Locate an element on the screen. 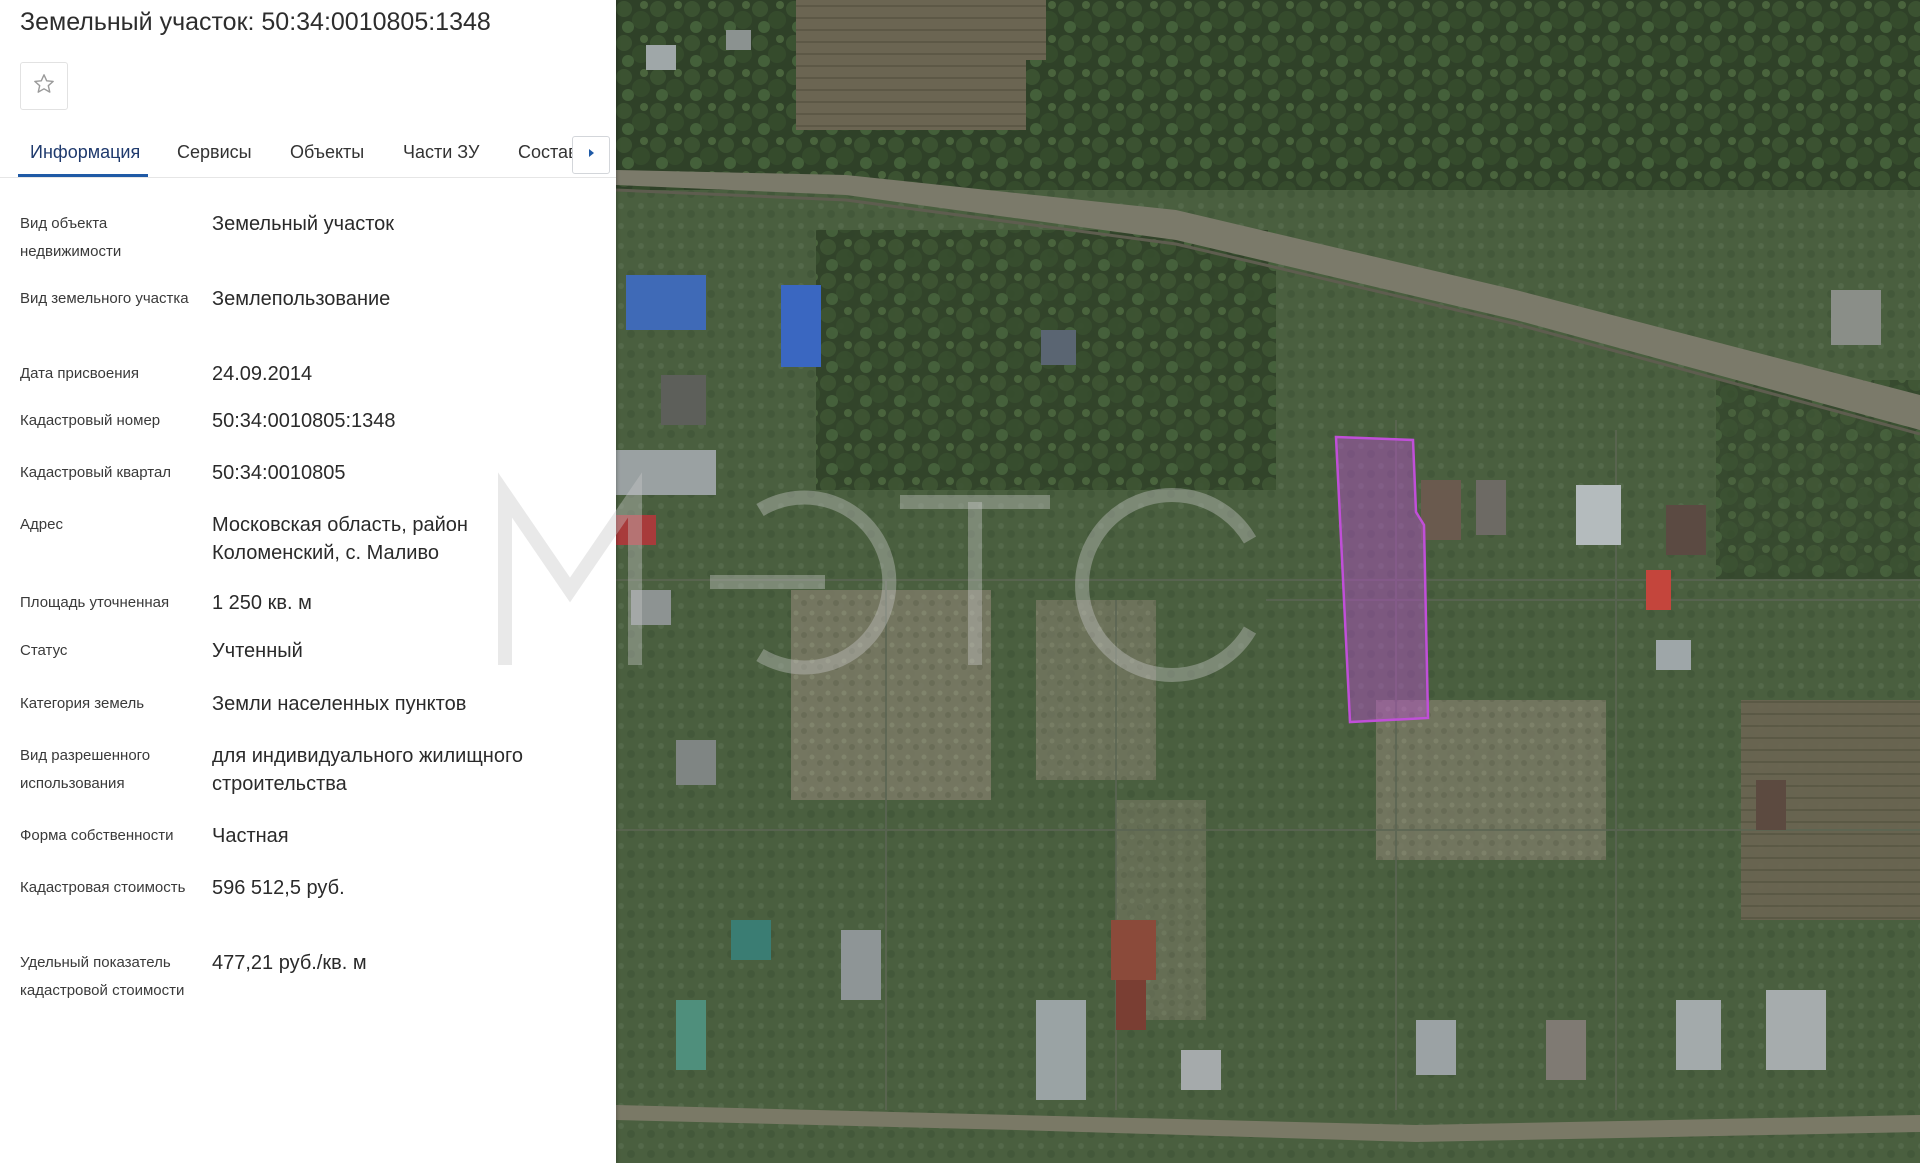 The height and width of the screenshot is (1163, 1920). tab-composition: Состав is located at coordinates (548, 152).